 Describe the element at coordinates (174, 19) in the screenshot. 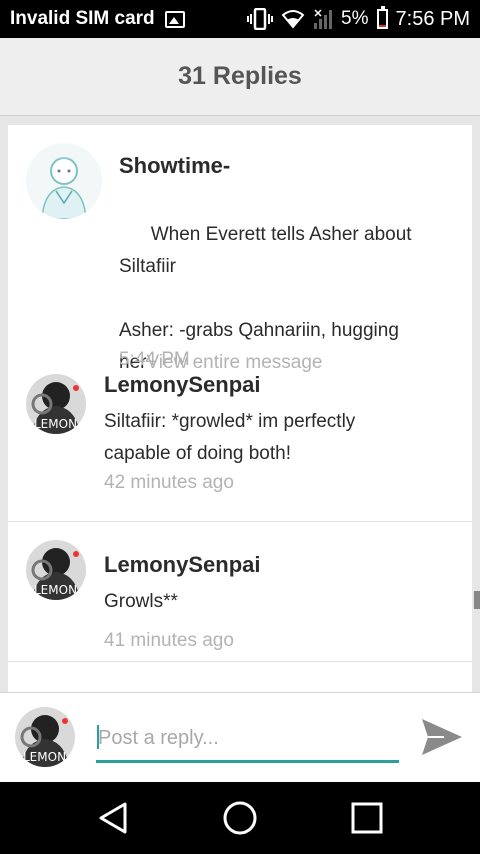

I see `image-icon` at that location.